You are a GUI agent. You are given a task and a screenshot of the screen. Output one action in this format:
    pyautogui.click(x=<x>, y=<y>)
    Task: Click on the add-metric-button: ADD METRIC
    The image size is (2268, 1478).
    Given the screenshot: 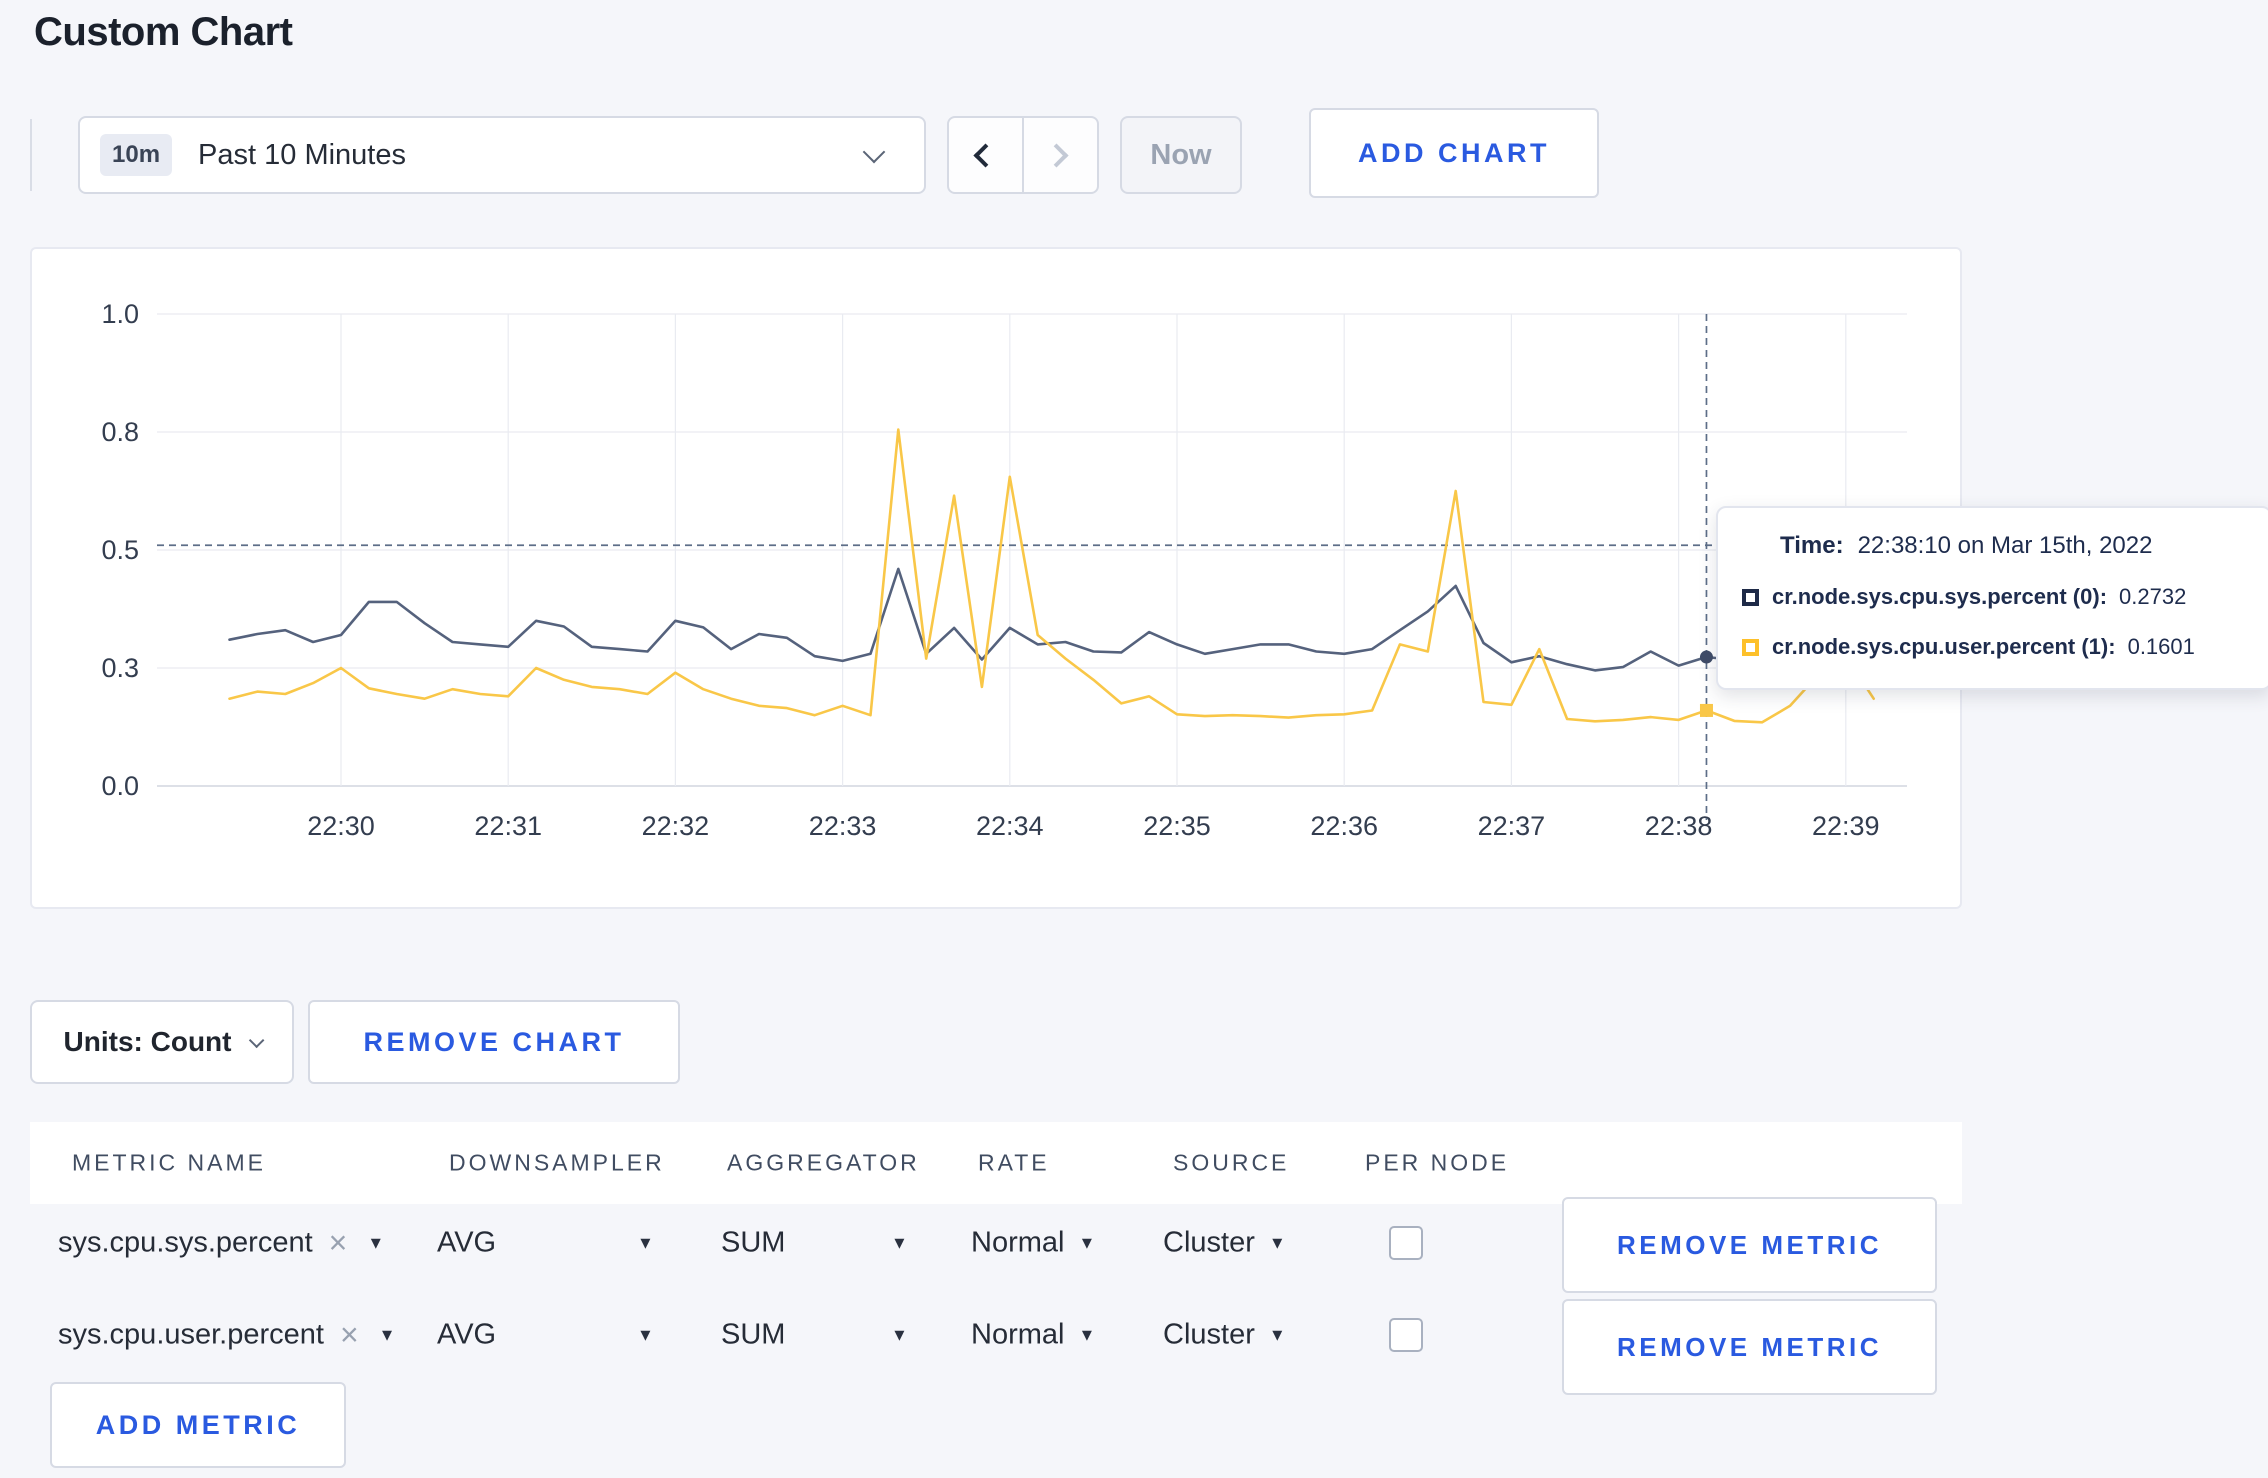 What is the action you would take?
    pyautogui.click(x=198, y=1425)
    